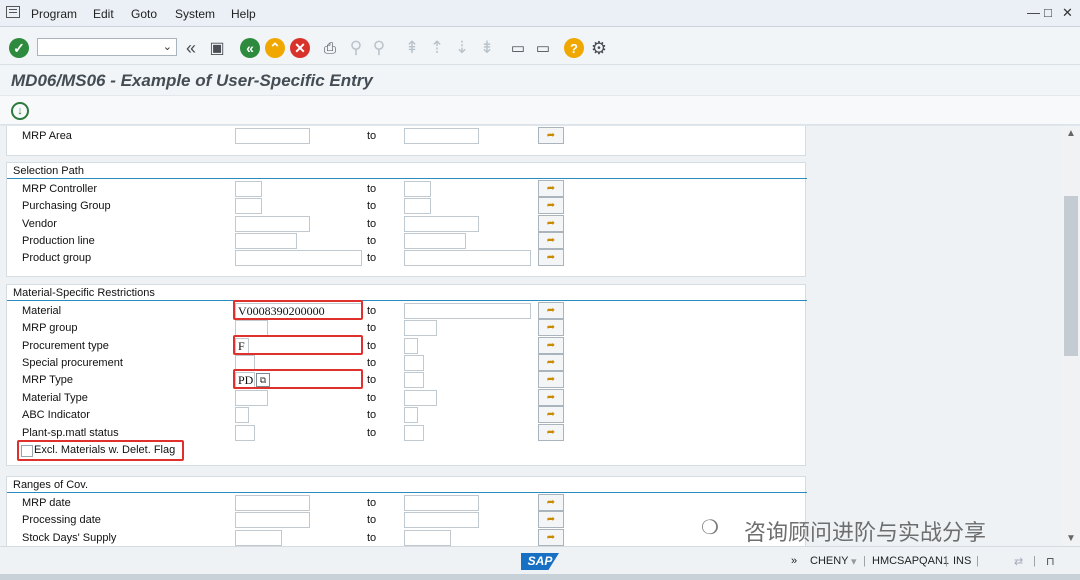 Image resolution: width=1080 pixels, height=580 pixels. I want to click on vendor-to-label: to, so click(372, 224).